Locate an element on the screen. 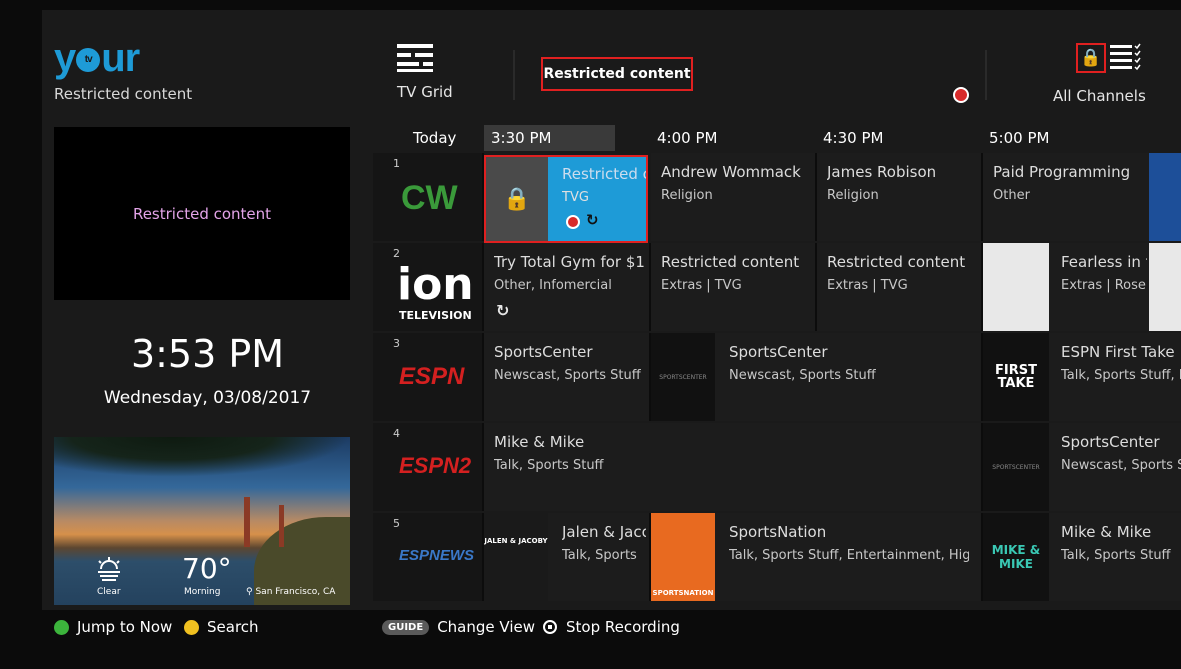 The height and width of the screenshot is (669, 1181). stop-recording-hint: Stop Recording is located at coordinates (611, 627).